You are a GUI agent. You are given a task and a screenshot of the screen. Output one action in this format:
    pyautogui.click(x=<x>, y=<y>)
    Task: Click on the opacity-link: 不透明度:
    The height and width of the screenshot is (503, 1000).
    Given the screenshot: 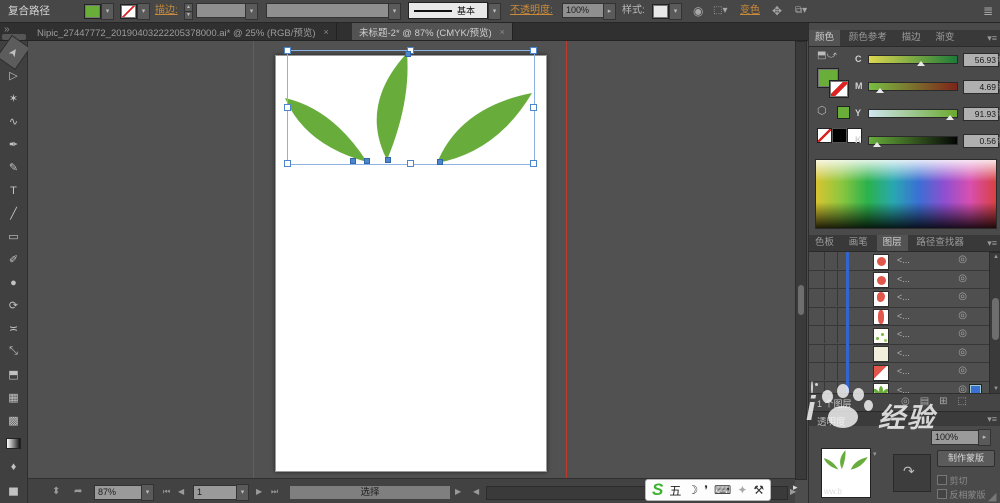 What is the action you would take?
    pyautogui.click(x=531, y=11)
    